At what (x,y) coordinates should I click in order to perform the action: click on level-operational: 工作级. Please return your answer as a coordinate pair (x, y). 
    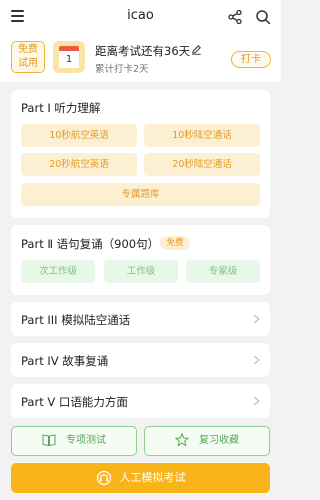
    Looking at the image, I should click on (141, 271).